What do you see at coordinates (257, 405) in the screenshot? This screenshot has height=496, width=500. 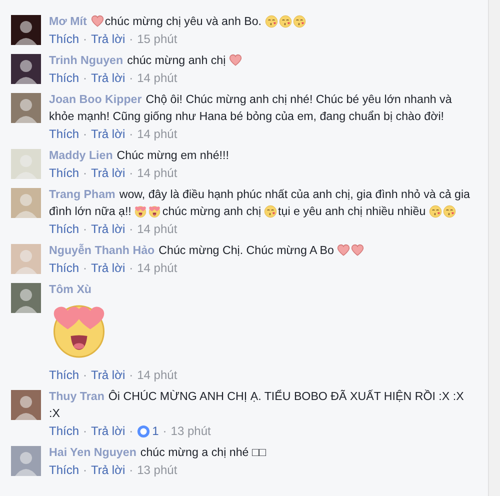 I see `comment-text: Thuy Tran Ôi CHÚC MỪNG ANH CHỊ Ạ. TIỂU BOBO ĐÃ XUẤT HIỆN RỒI :X :X :X` at bounding box center [257, 405].